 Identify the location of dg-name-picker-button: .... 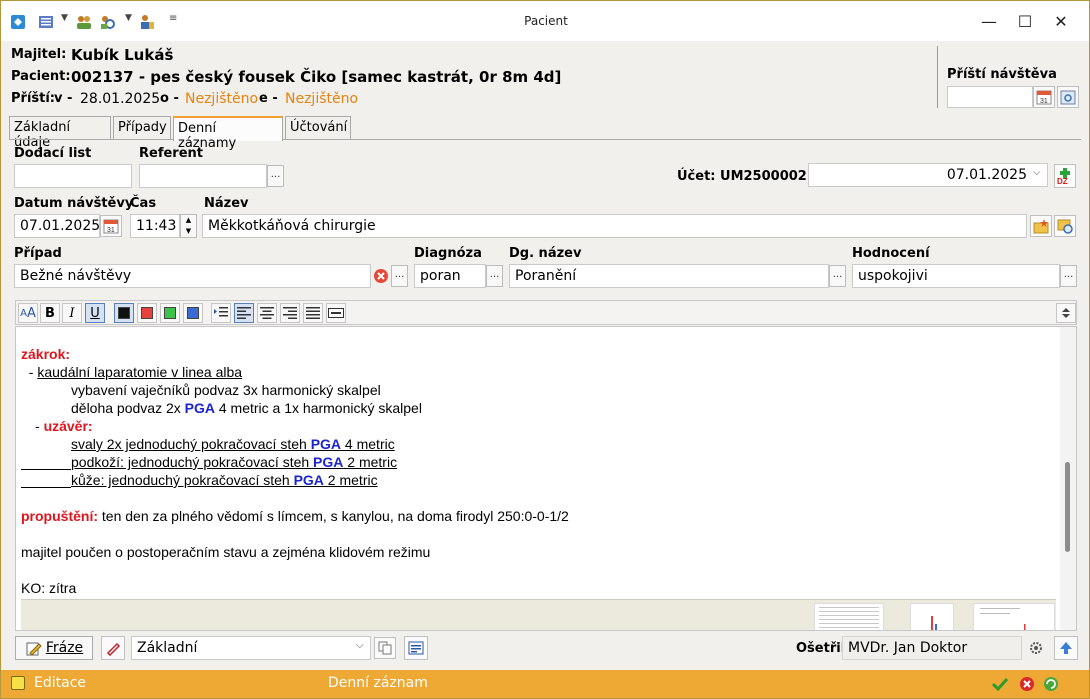
(837, 276).